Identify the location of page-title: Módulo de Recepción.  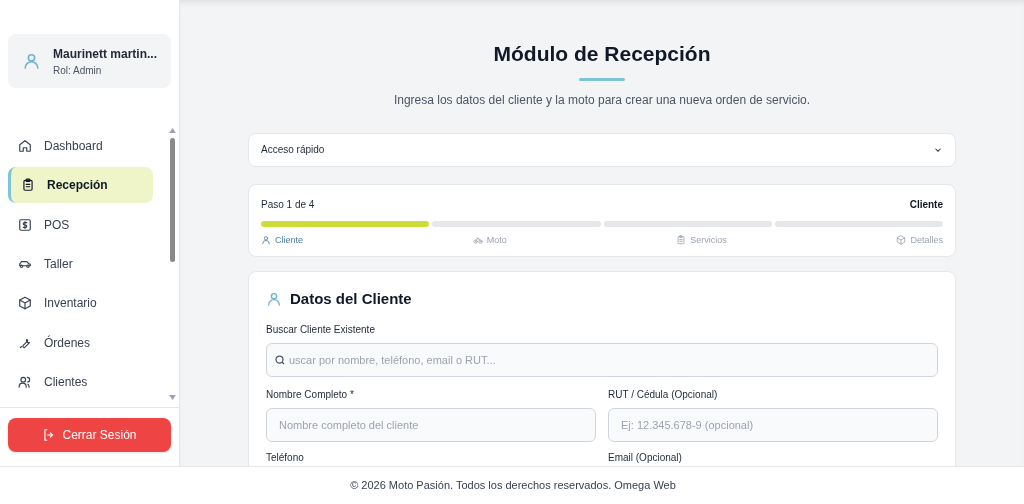
(602, 54).